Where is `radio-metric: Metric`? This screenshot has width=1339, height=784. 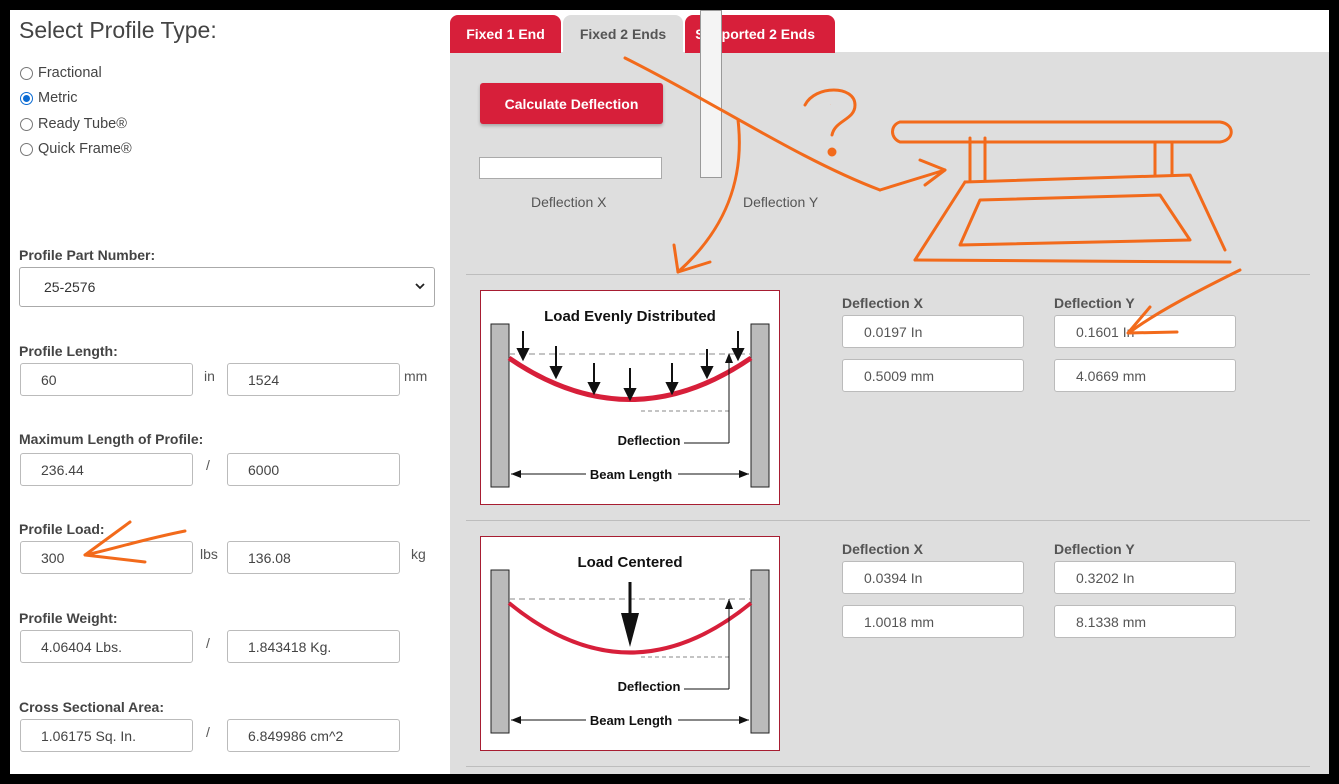 radio-metric: Metric is located at coordinates (48, 98).